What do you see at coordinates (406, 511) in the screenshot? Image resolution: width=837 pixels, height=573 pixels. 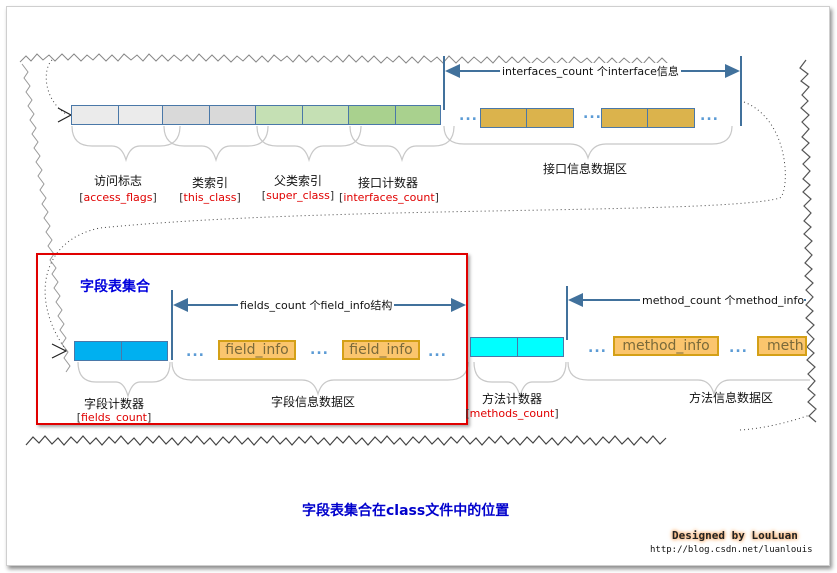 I see `figure-caption: 字段表集合在class文件中的位置` at bounding box center [406, 511].